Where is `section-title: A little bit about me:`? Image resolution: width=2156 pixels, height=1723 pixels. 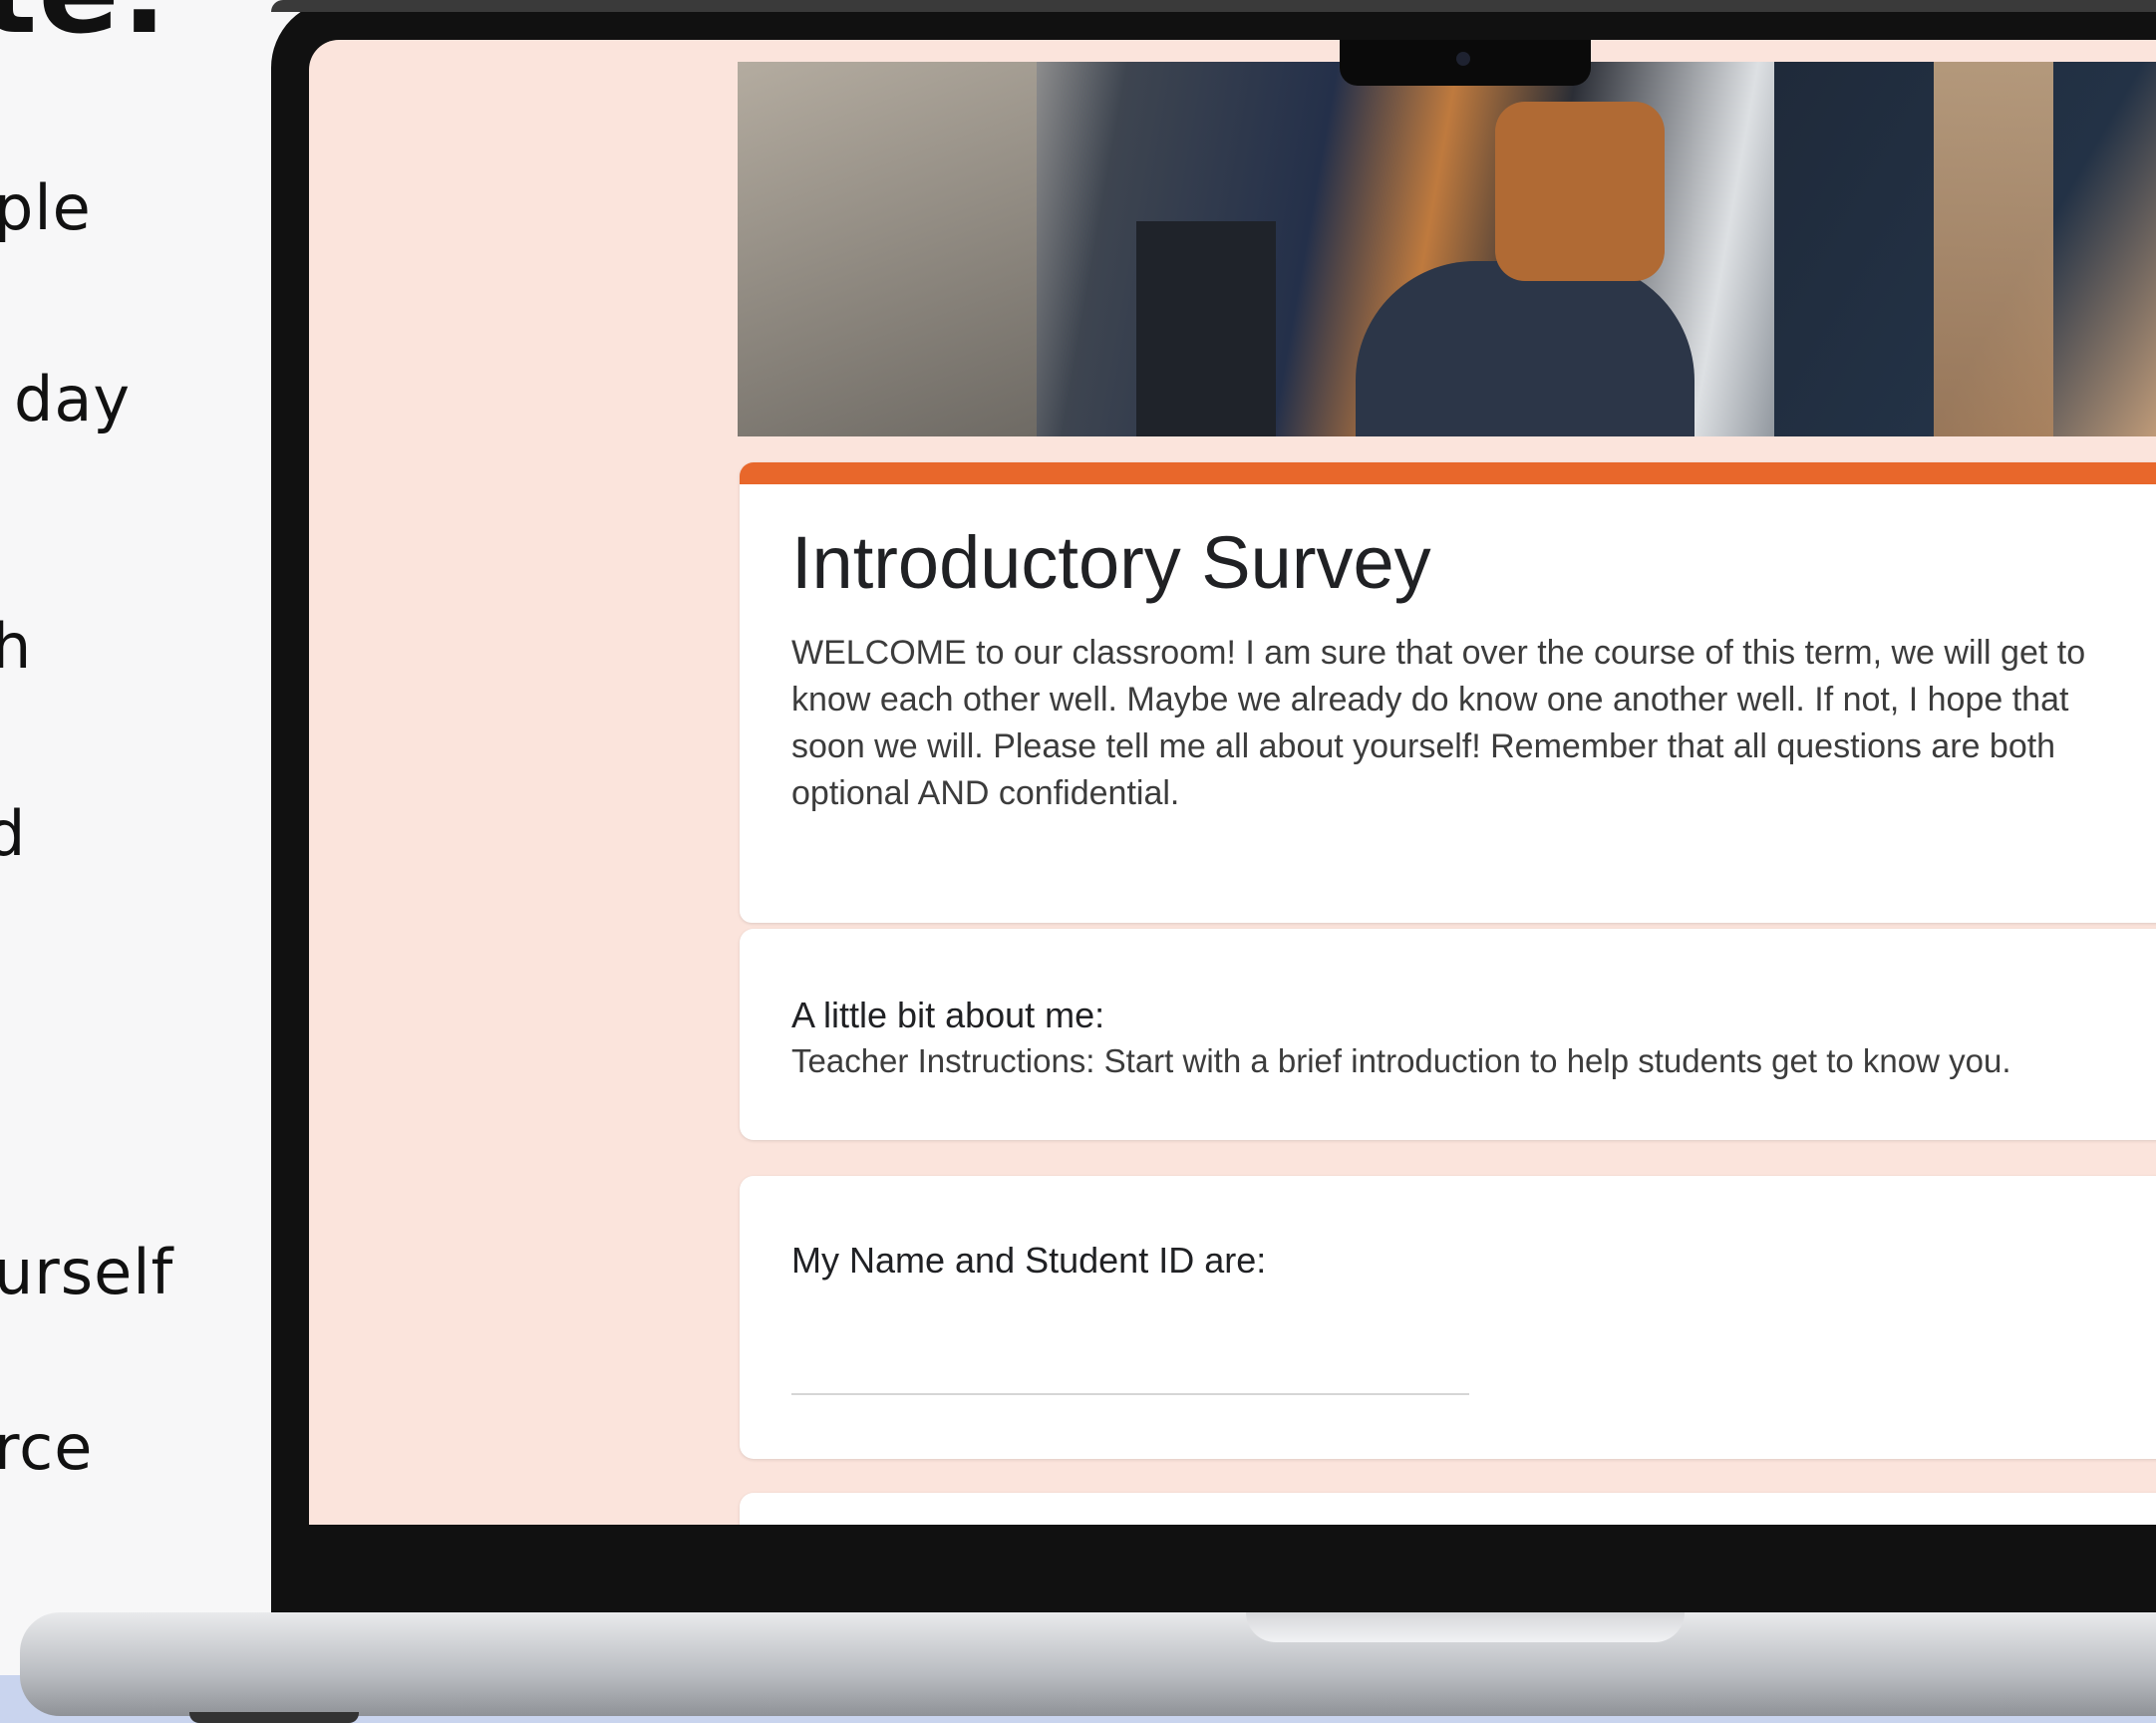 section-title: A little bit about me: is located at coordinates (948, 1015).